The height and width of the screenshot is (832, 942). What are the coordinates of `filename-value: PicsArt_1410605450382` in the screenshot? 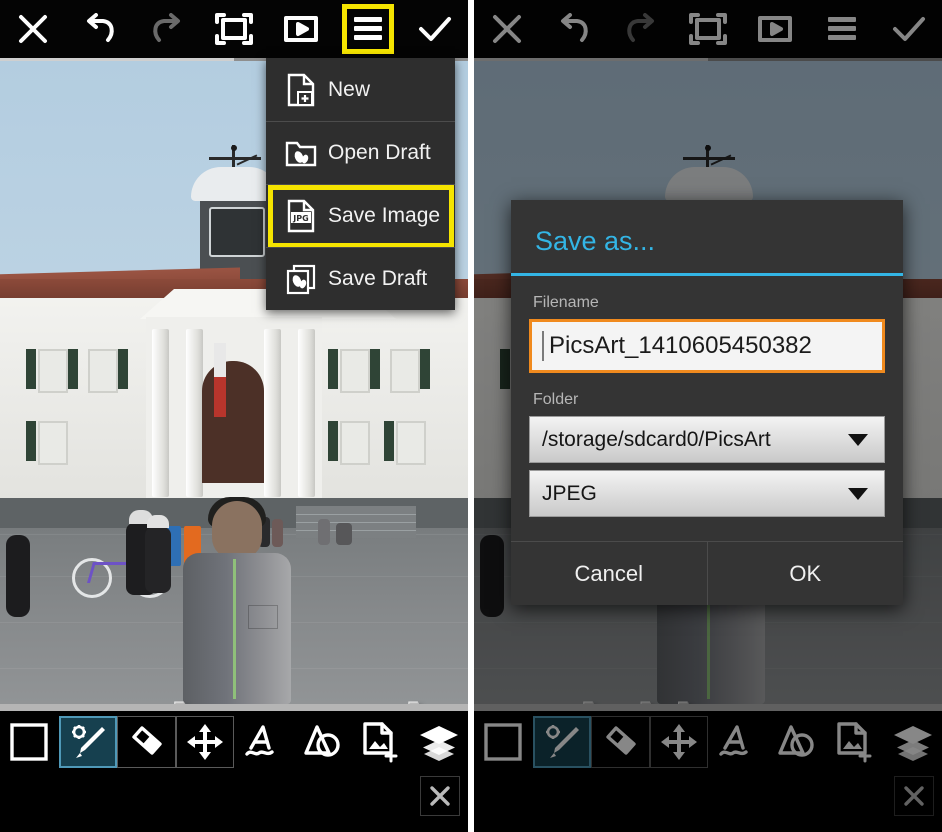 It's located at (680, 345).